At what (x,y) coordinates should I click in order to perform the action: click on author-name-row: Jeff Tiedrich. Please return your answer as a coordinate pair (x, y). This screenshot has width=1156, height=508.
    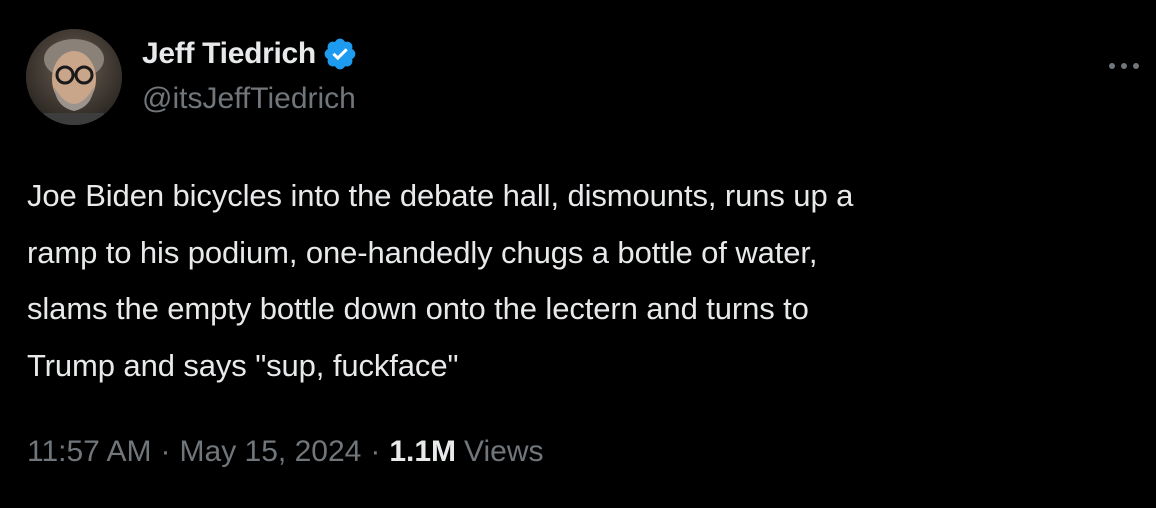
    Looking at the image, I should click on (250, 54).